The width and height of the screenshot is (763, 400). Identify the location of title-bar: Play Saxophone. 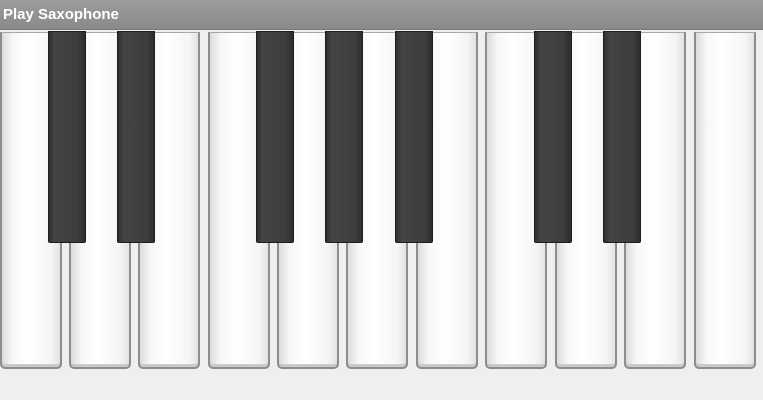
(381, 15).